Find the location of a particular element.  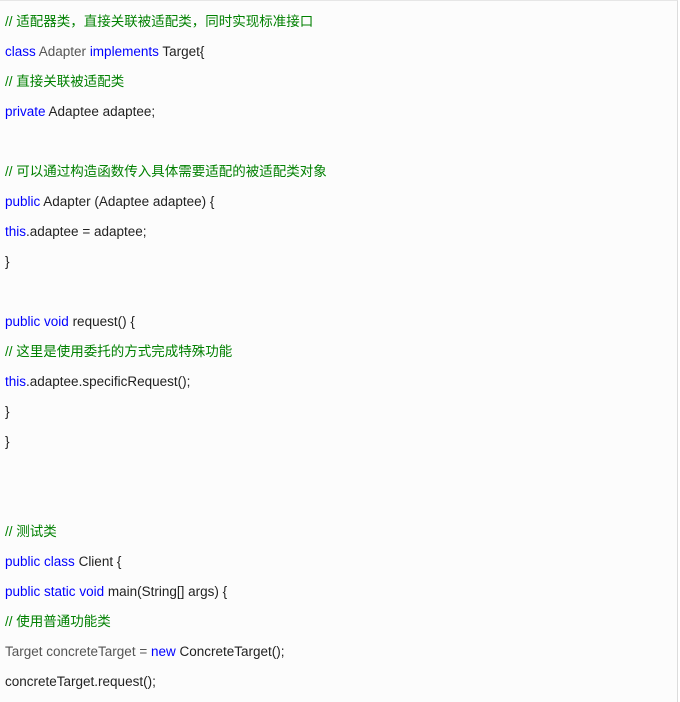

code-line: // 适配器类，直接关联被适配类，同时实现标准接口 is located at coordinates (159, 22).